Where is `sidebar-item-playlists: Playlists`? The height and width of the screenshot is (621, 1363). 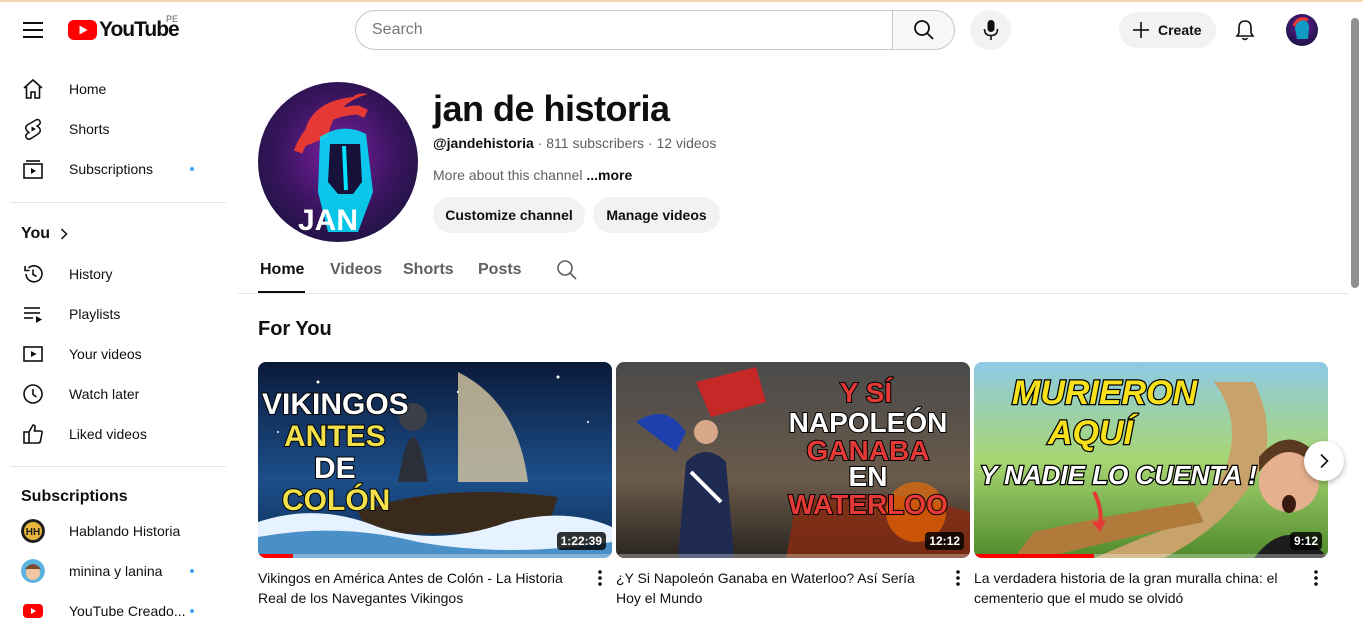
sidebar-item-playlists: Playlists is located at coordinates (112, 314).